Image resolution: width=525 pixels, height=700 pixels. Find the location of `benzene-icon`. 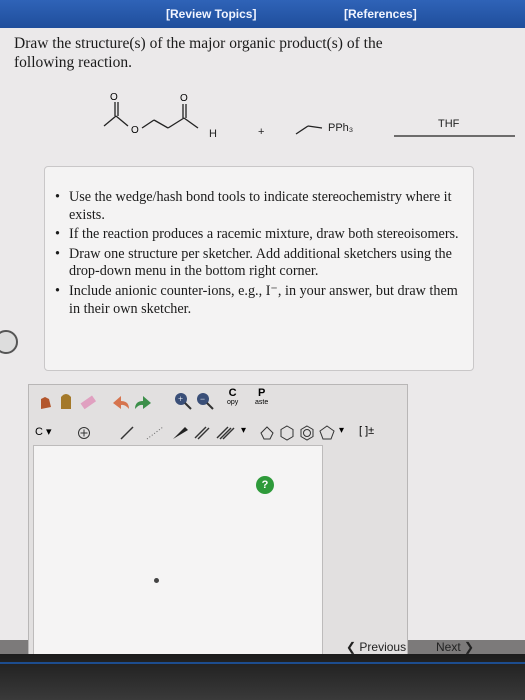

benzene-icon is located at coordinates (307, 433).